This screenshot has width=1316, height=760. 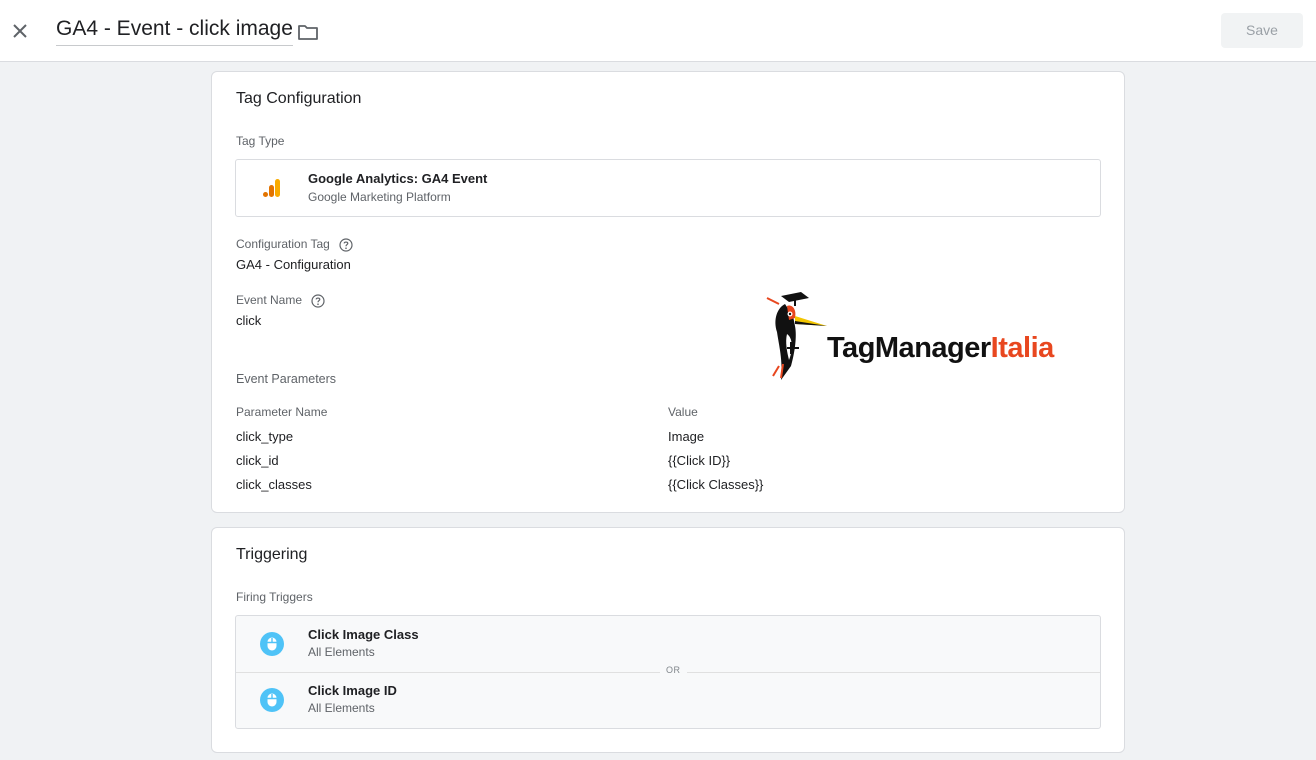 I want to click on logo-wordmark: TagManagerItalia, so click(x=940, y=348).